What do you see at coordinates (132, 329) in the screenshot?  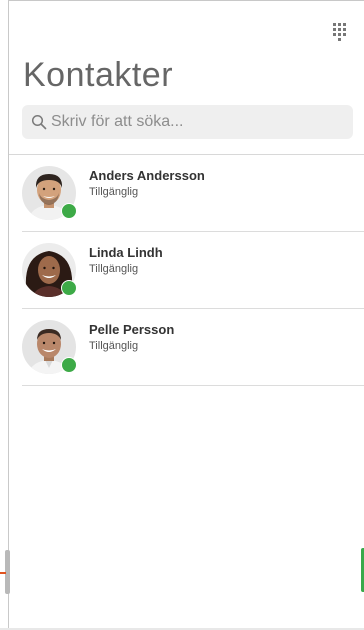 I see `contact-name: Pelle Persson` at bounding box center [132, 329].